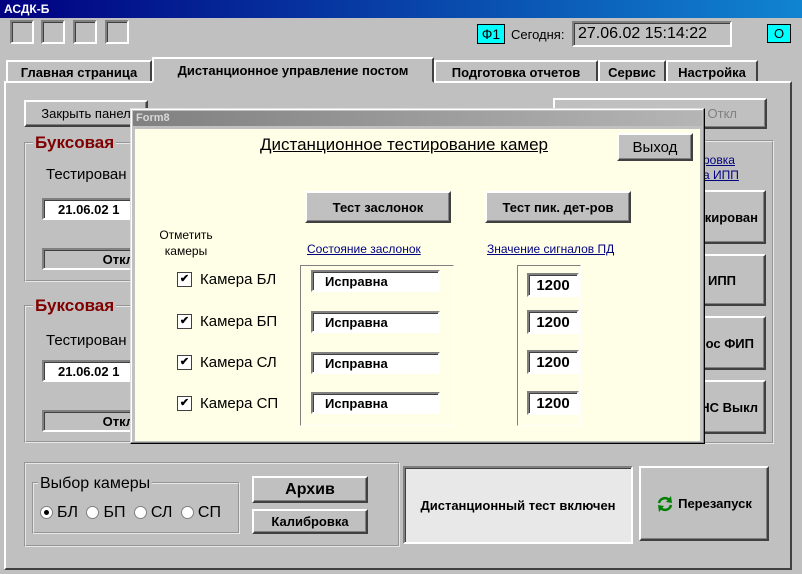 The height and width of the screenshot is (574, 802). Describe the element at coordinates (719, 160) in the screenshot. I see `right-link-line1: ровка` at that location.